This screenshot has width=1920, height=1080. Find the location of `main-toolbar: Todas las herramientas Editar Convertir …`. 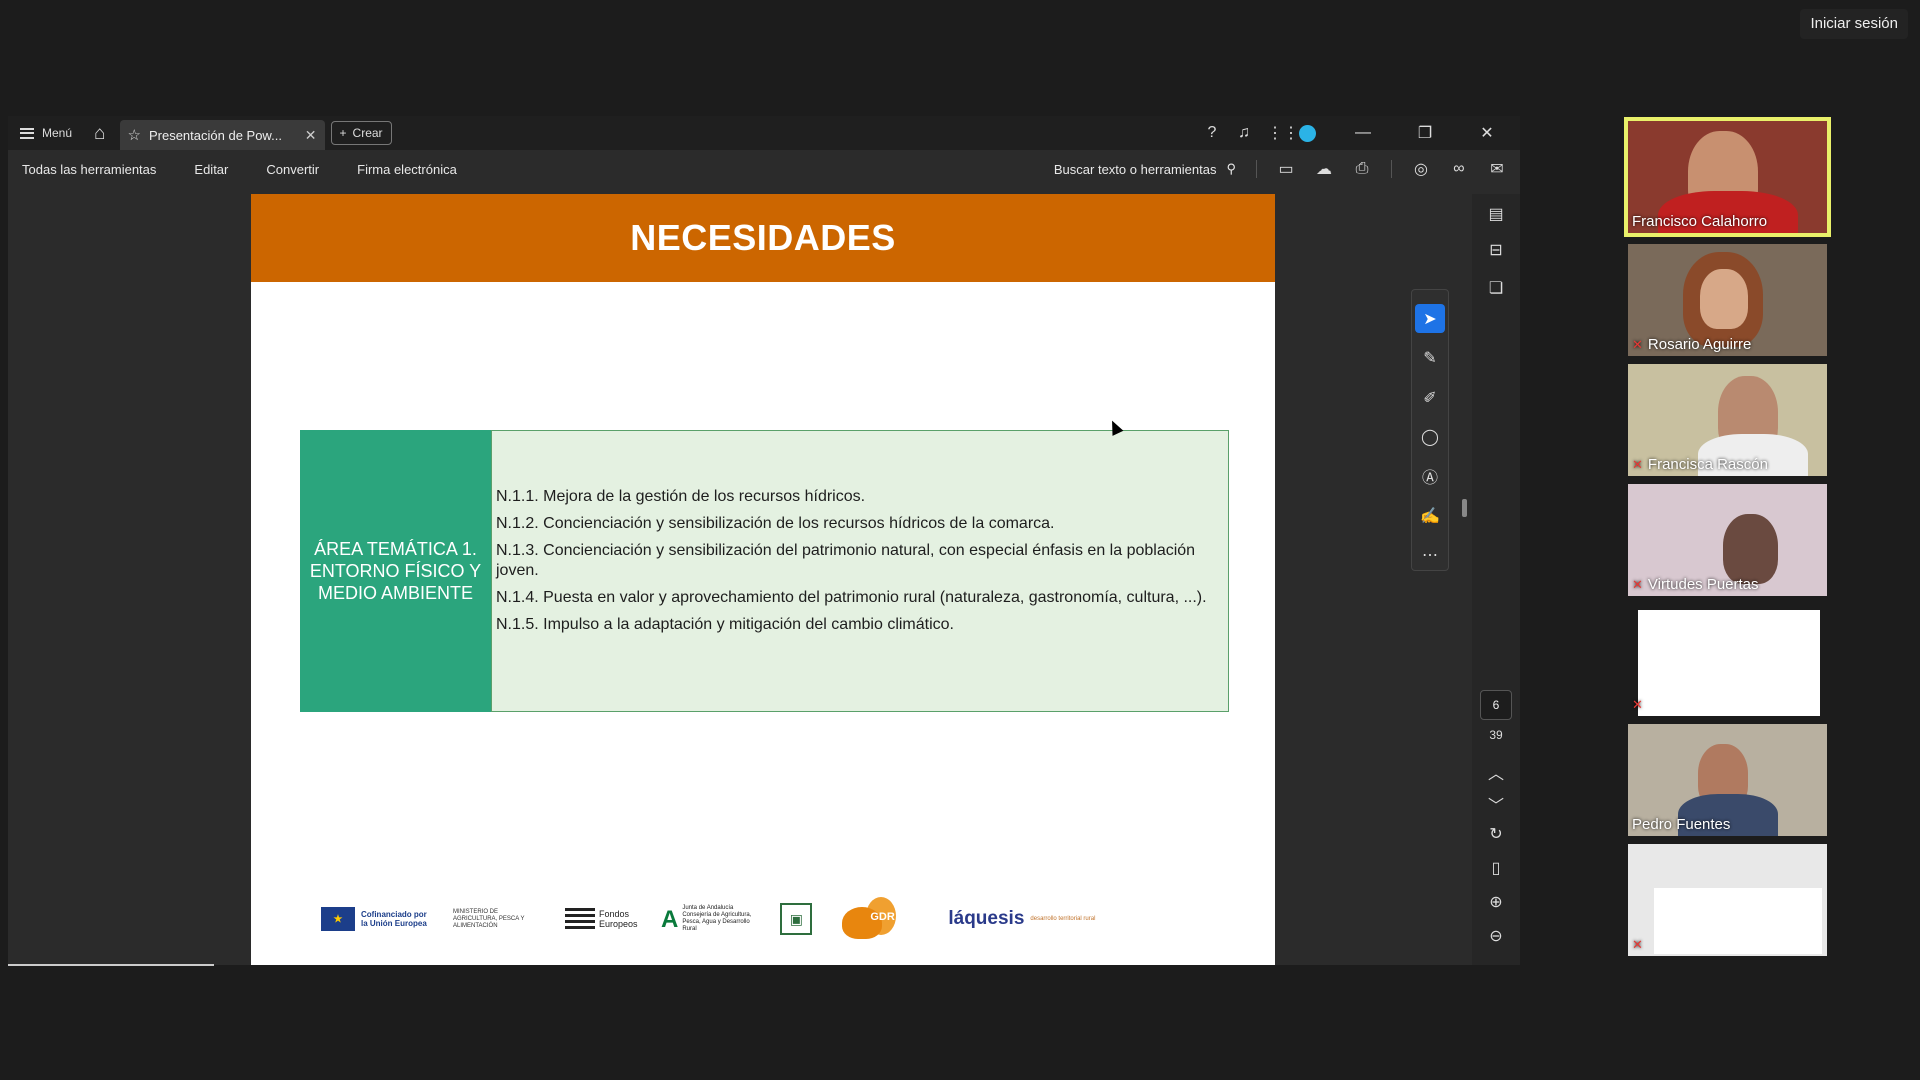

main-toolbar: Todas las herramientas Editar Convertir … is located at coordinates (764, 169).